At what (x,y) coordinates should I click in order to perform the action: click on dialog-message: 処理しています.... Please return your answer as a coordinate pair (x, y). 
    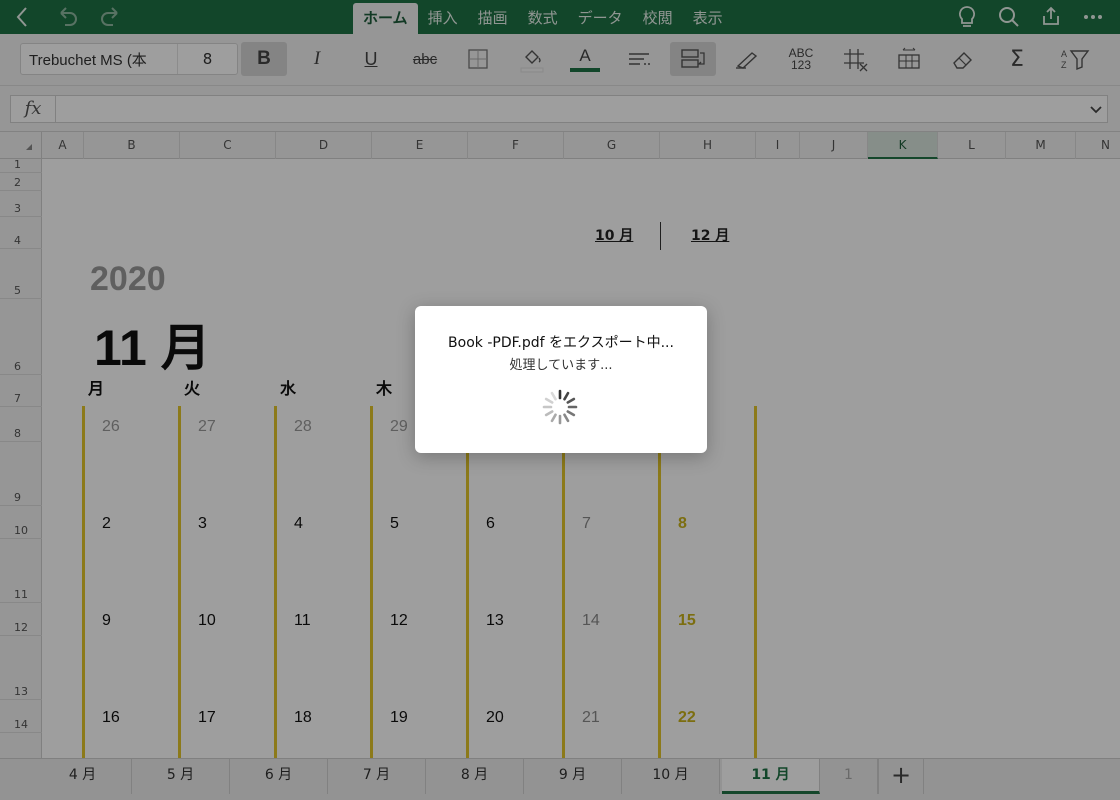
    Looking at the image, I should click on (561, 365).